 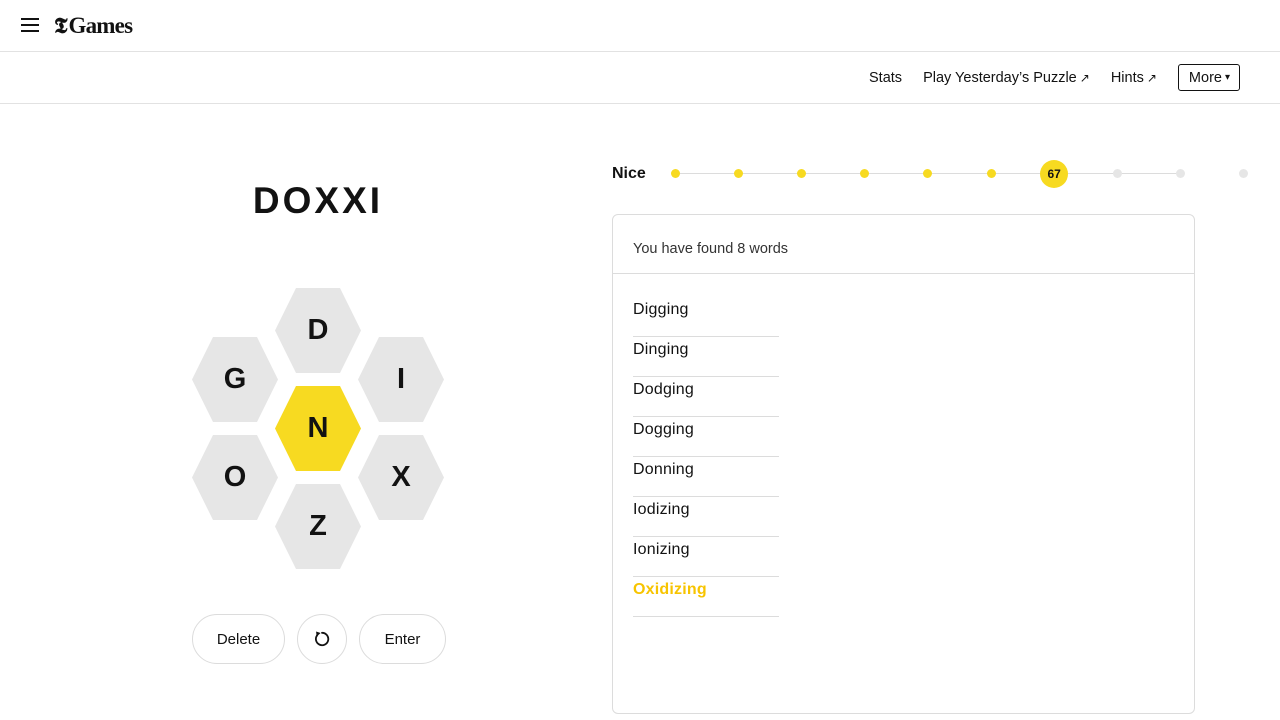 I want to click on hive-cell-upper-right: I, so click(x=401, y=379).